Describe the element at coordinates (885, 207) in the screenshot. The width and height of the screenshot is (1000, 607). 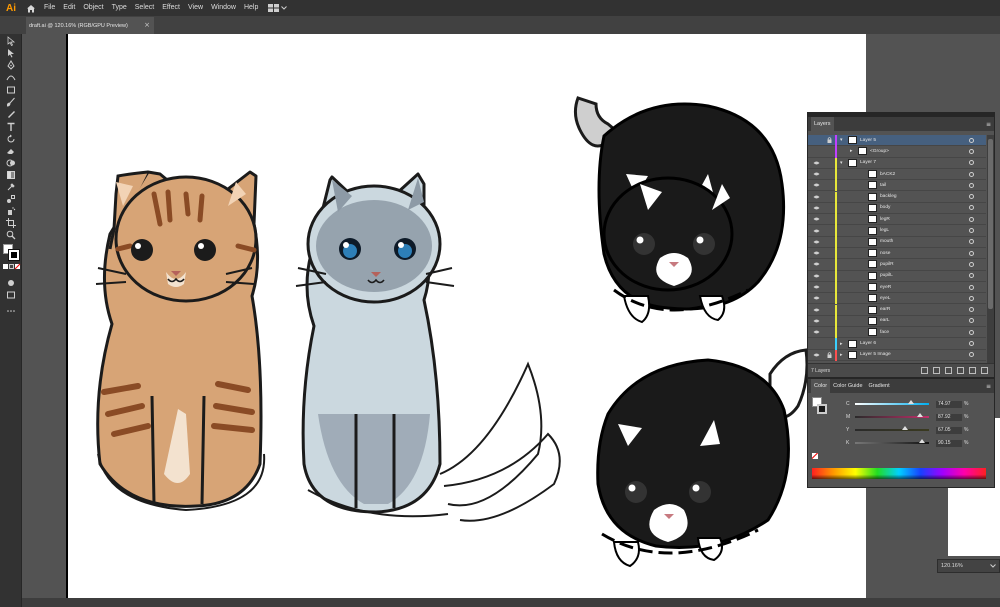
I see `layer-name: body` at that location.